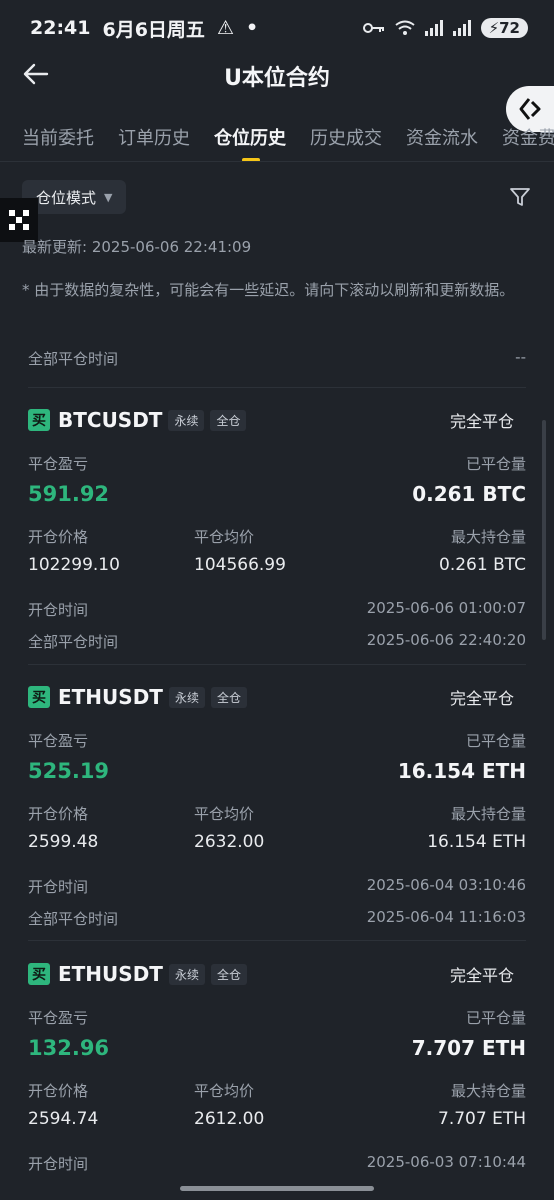  Describe the element at coordinates (433, 28) in the screenshot. I see `signal-icon` at that location.